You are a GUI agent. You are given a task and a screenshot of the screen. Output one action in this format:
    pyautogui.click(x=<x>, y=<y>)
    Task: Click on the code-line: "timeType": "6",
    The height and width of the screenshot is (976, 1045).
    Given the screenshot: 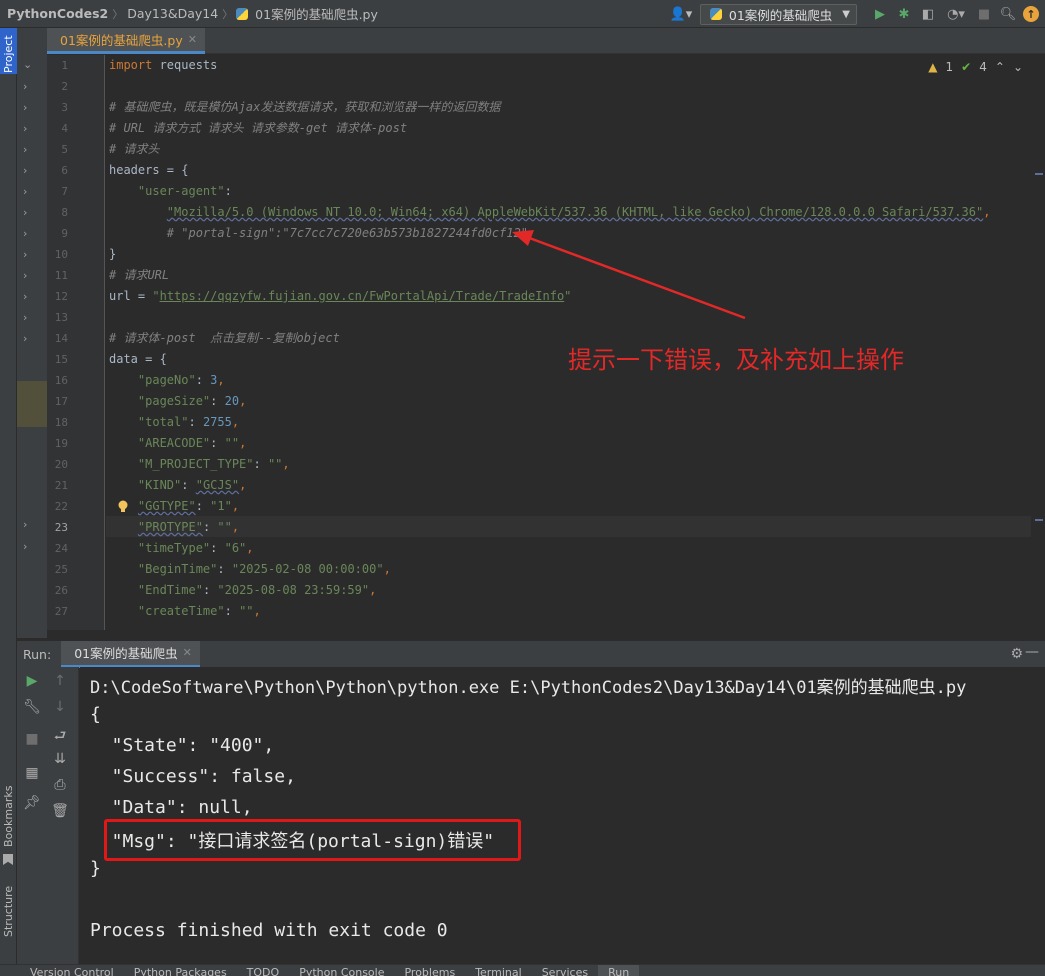 What is the action you would take?
    pyautogui.click(x=181, y=548)
    